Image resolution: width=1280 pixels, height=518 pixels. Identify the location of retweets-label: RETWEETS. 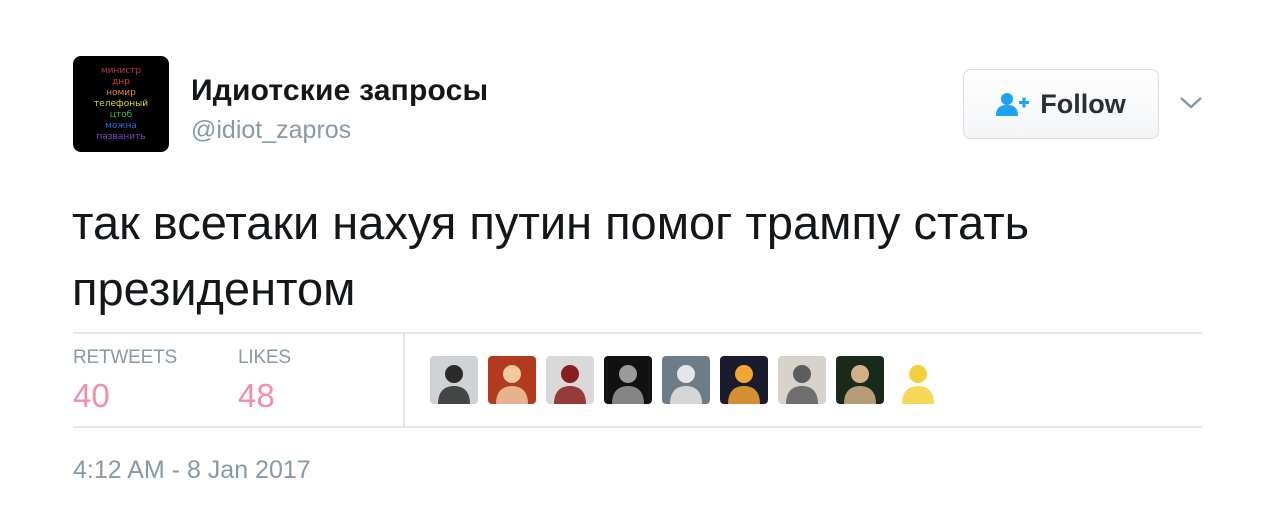
(125, 358).